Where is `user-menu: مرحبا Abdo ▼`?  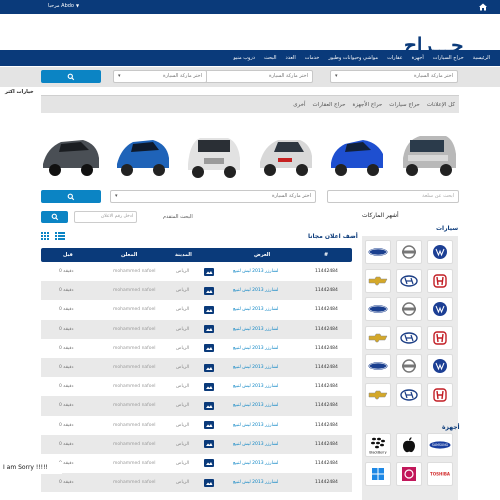
user-menu: مرحبا Abdo ▼ is located at coordinates (63, 6).